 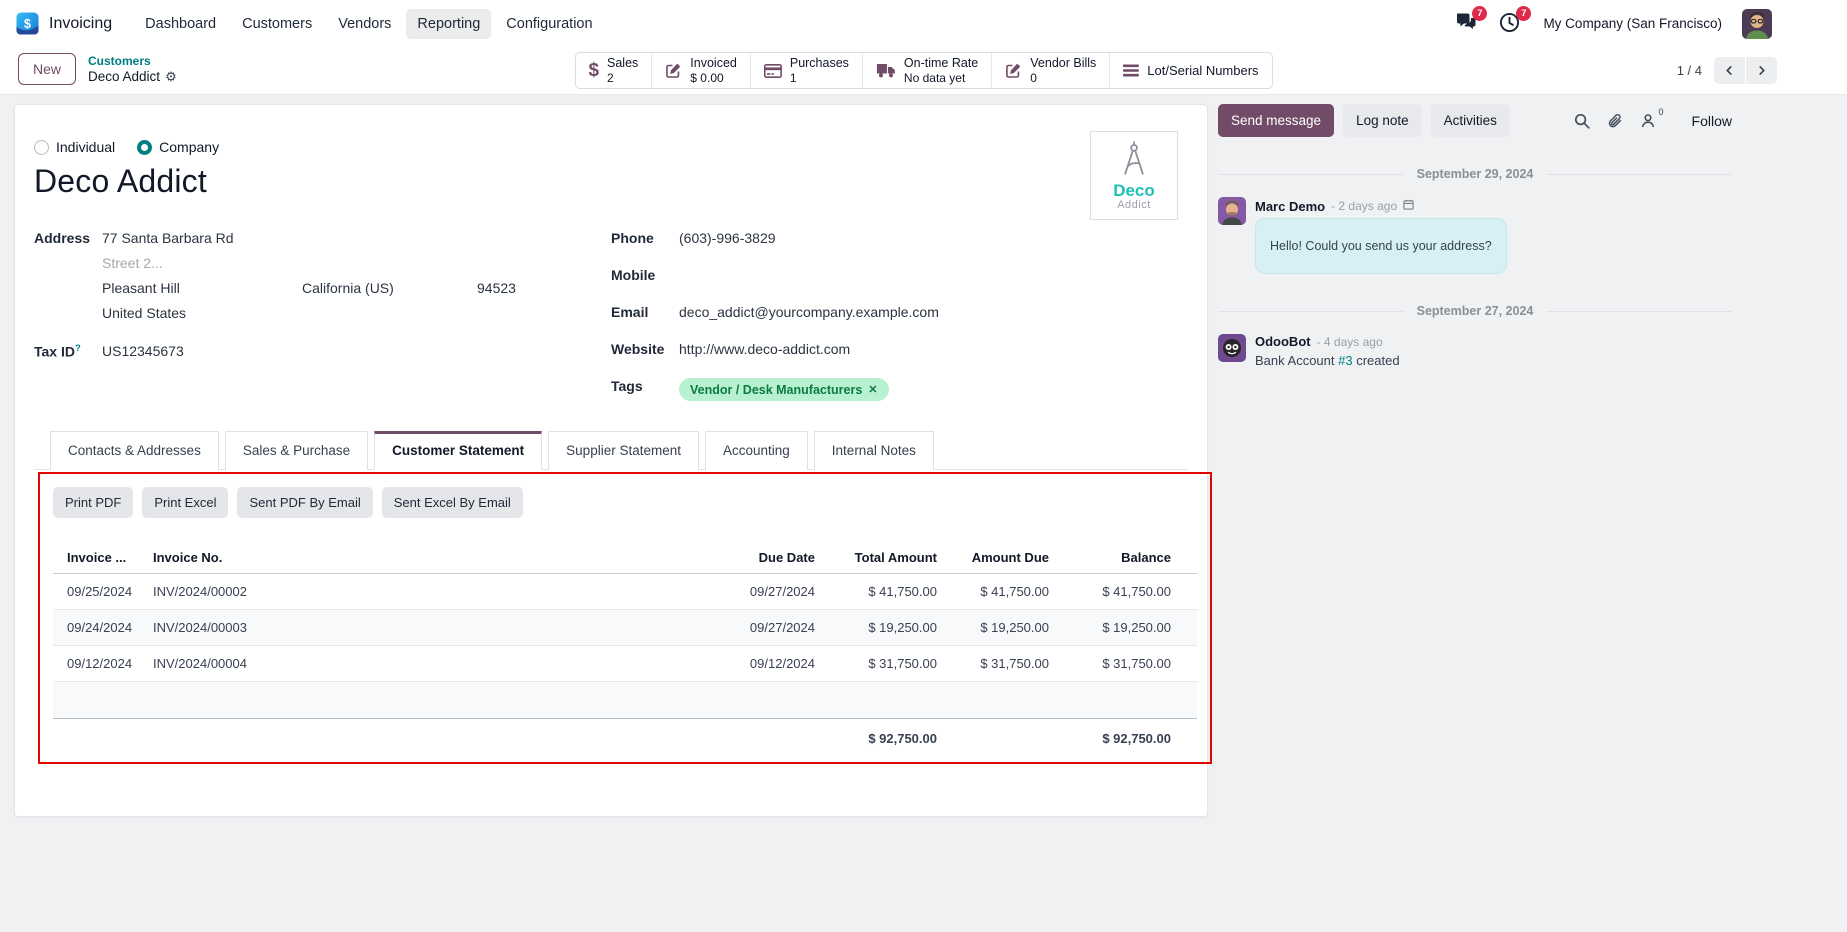 What do you see at coordinates (625, 700) in the screenshot?
I see `statement-empty-row` at bounding box center [625, 700].